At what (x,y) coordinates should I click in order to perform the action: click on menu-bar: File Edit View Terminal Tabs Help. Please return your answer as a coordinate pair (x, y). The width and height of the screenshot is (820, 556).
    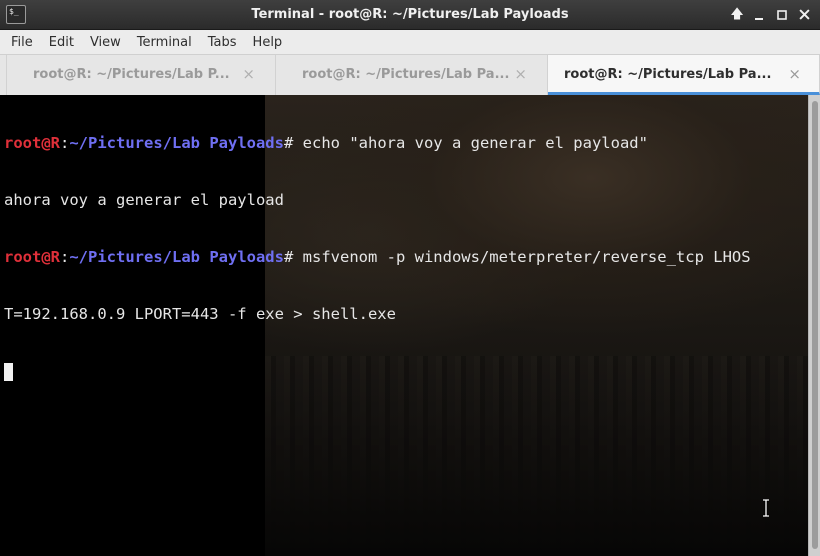
    Looking at the image, I should click on (410, 42).